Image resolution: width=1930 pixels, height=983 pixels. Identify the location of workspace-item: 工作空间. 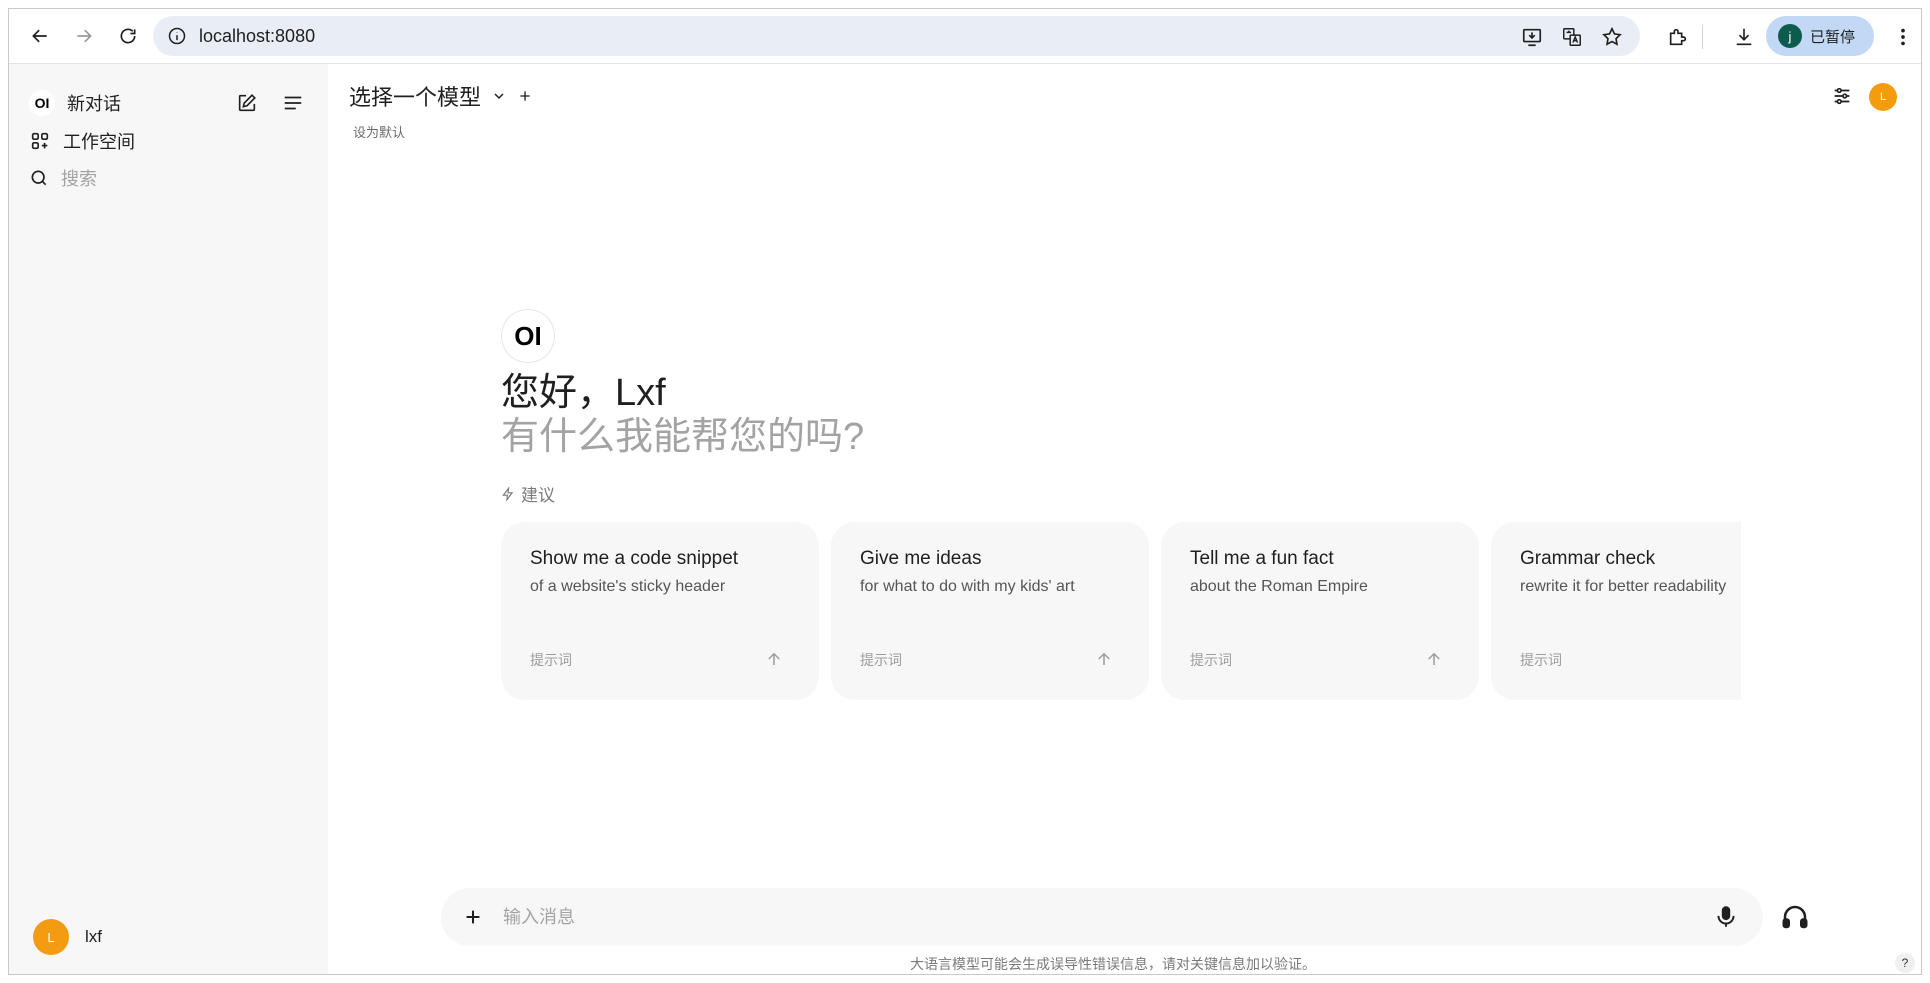
(82, 141).